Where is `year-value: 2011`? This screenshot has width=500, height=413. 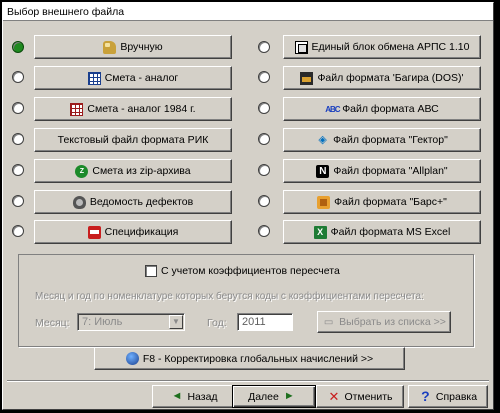 year-value: 2011 is located at coordinates (254, 322).